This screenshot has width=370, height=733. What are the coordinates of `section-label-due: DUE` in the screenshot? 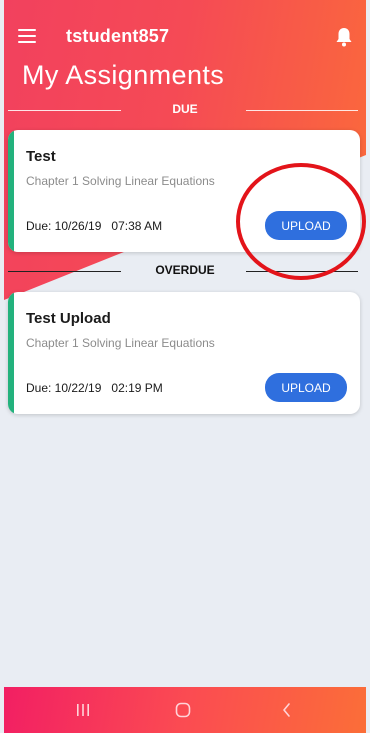 It's located at (185, 109).